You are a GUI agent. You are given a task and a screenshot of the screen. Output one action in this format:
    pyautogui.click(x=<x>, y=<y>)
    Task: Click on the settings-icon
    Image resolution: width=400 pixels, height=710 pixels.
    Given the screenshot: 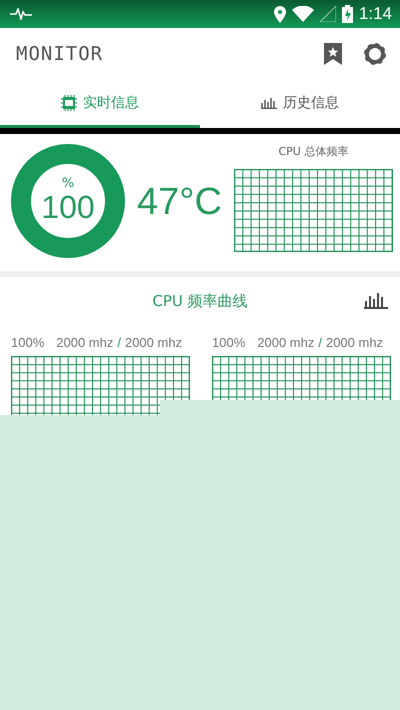 What is the action you would take?
    pyautogui.click(x=375, y=54)
    